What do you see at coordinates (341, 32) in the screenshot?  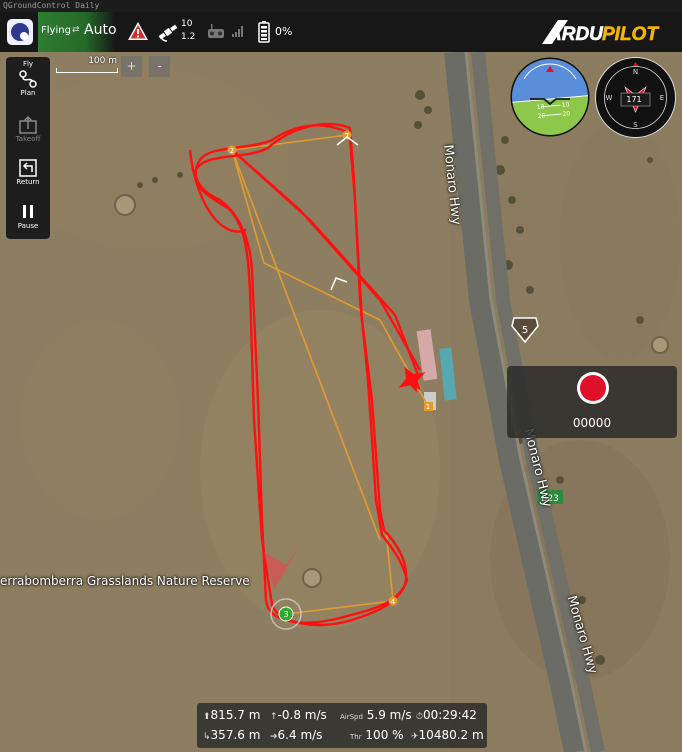 I see `top-toolbar: Flying ⇄ Auto 10 1.2 0% ARDU PILOT` at bounding box center [341, 32].